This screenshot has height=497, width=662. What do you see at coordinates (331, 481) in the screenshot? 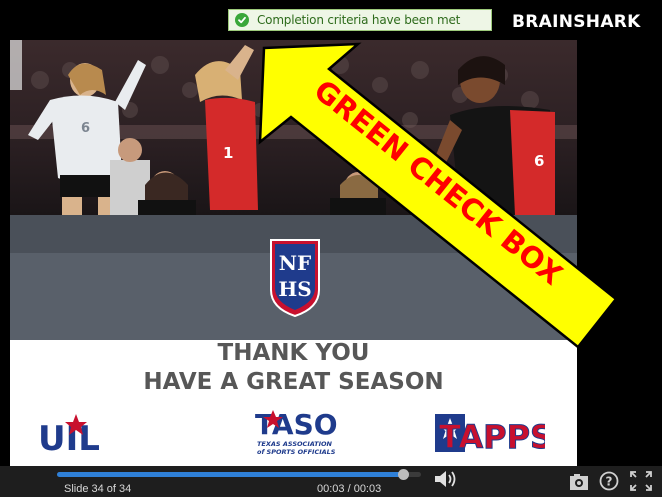
I see `player-controls: Slide 34 of 34 00:03 / 00:03 ?` at bounding box center [331, 481].